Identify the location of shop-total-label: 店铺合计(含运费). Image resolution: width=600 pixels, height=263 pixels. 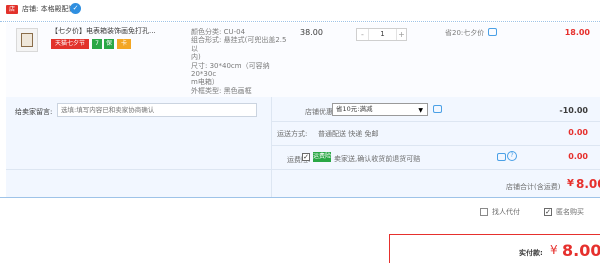
(533, 187).